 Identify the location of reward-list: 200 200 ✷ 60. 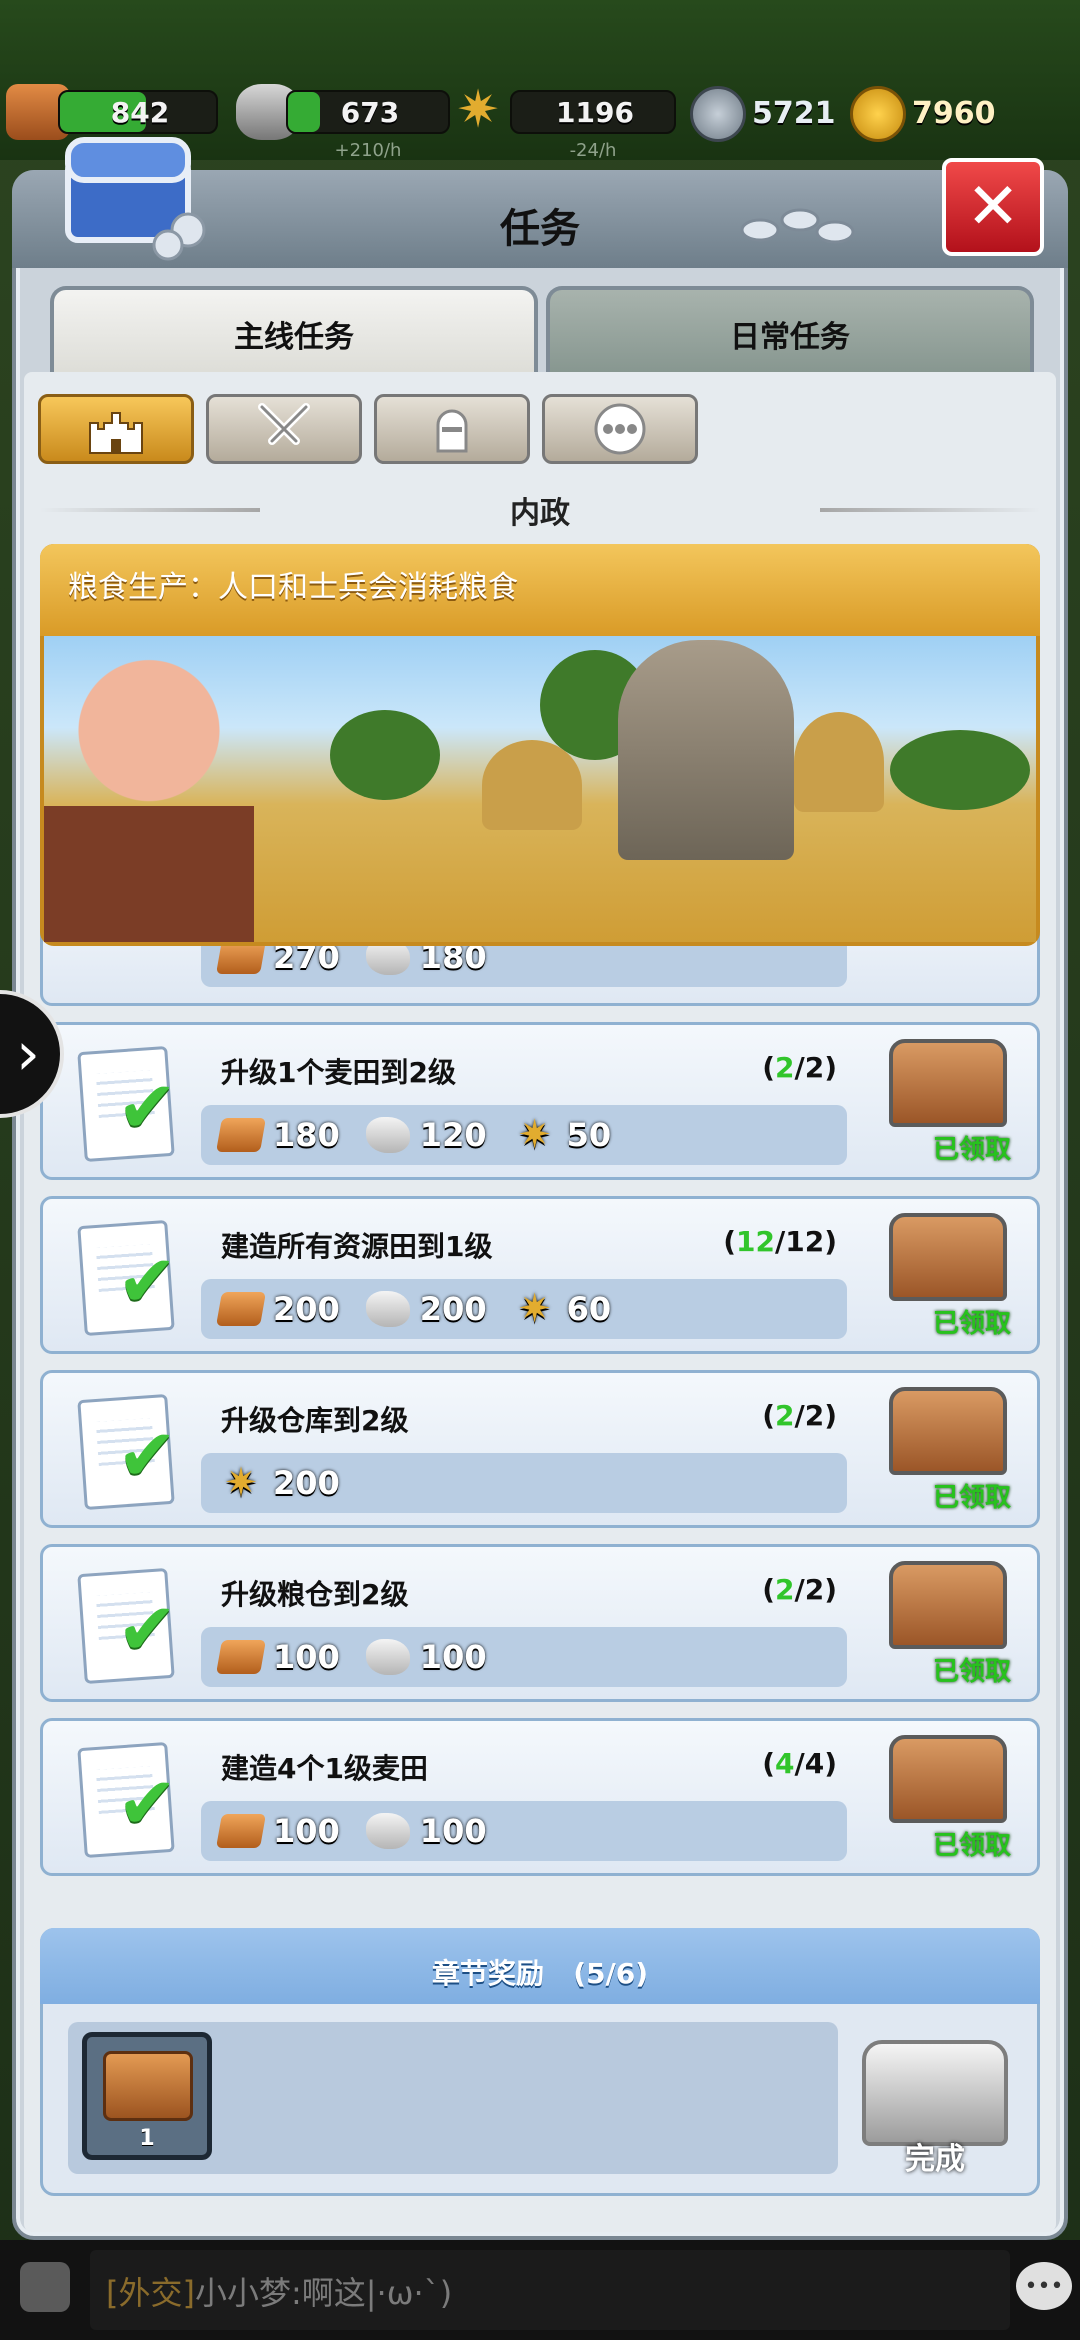
(524, 1309).